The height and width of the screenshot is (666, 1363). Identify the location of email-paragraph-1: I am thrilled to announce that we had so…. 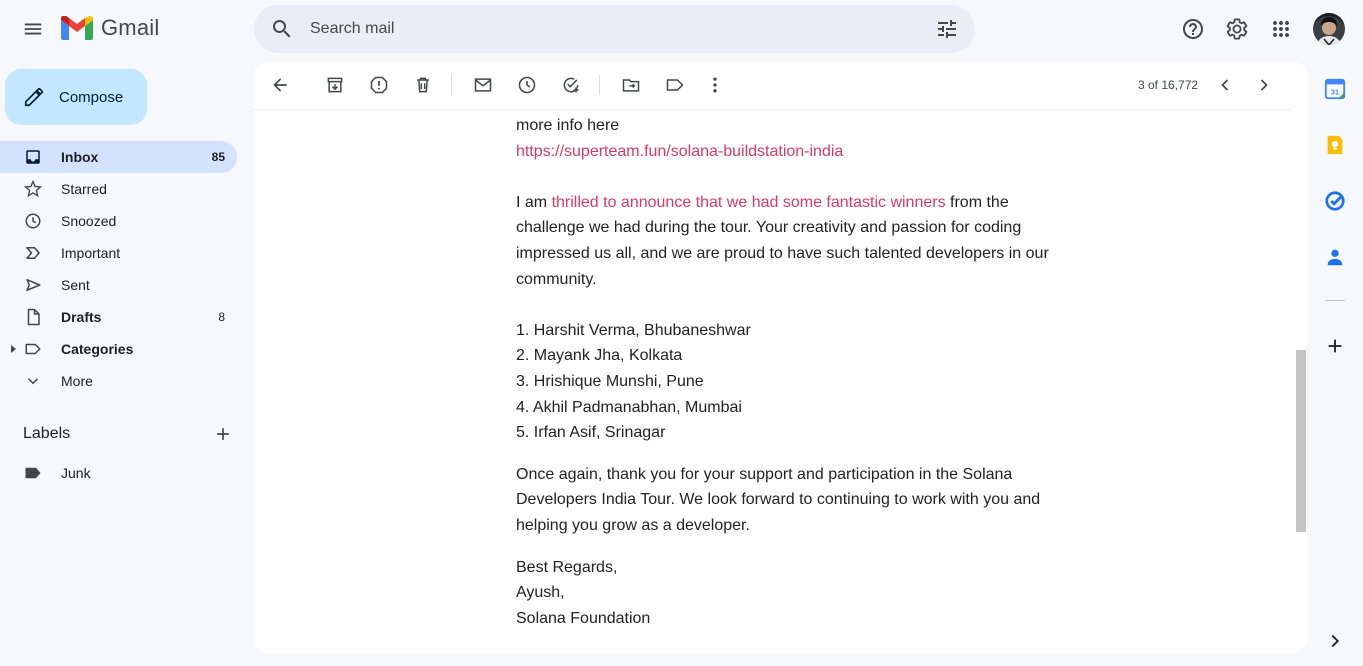
(782, 240).